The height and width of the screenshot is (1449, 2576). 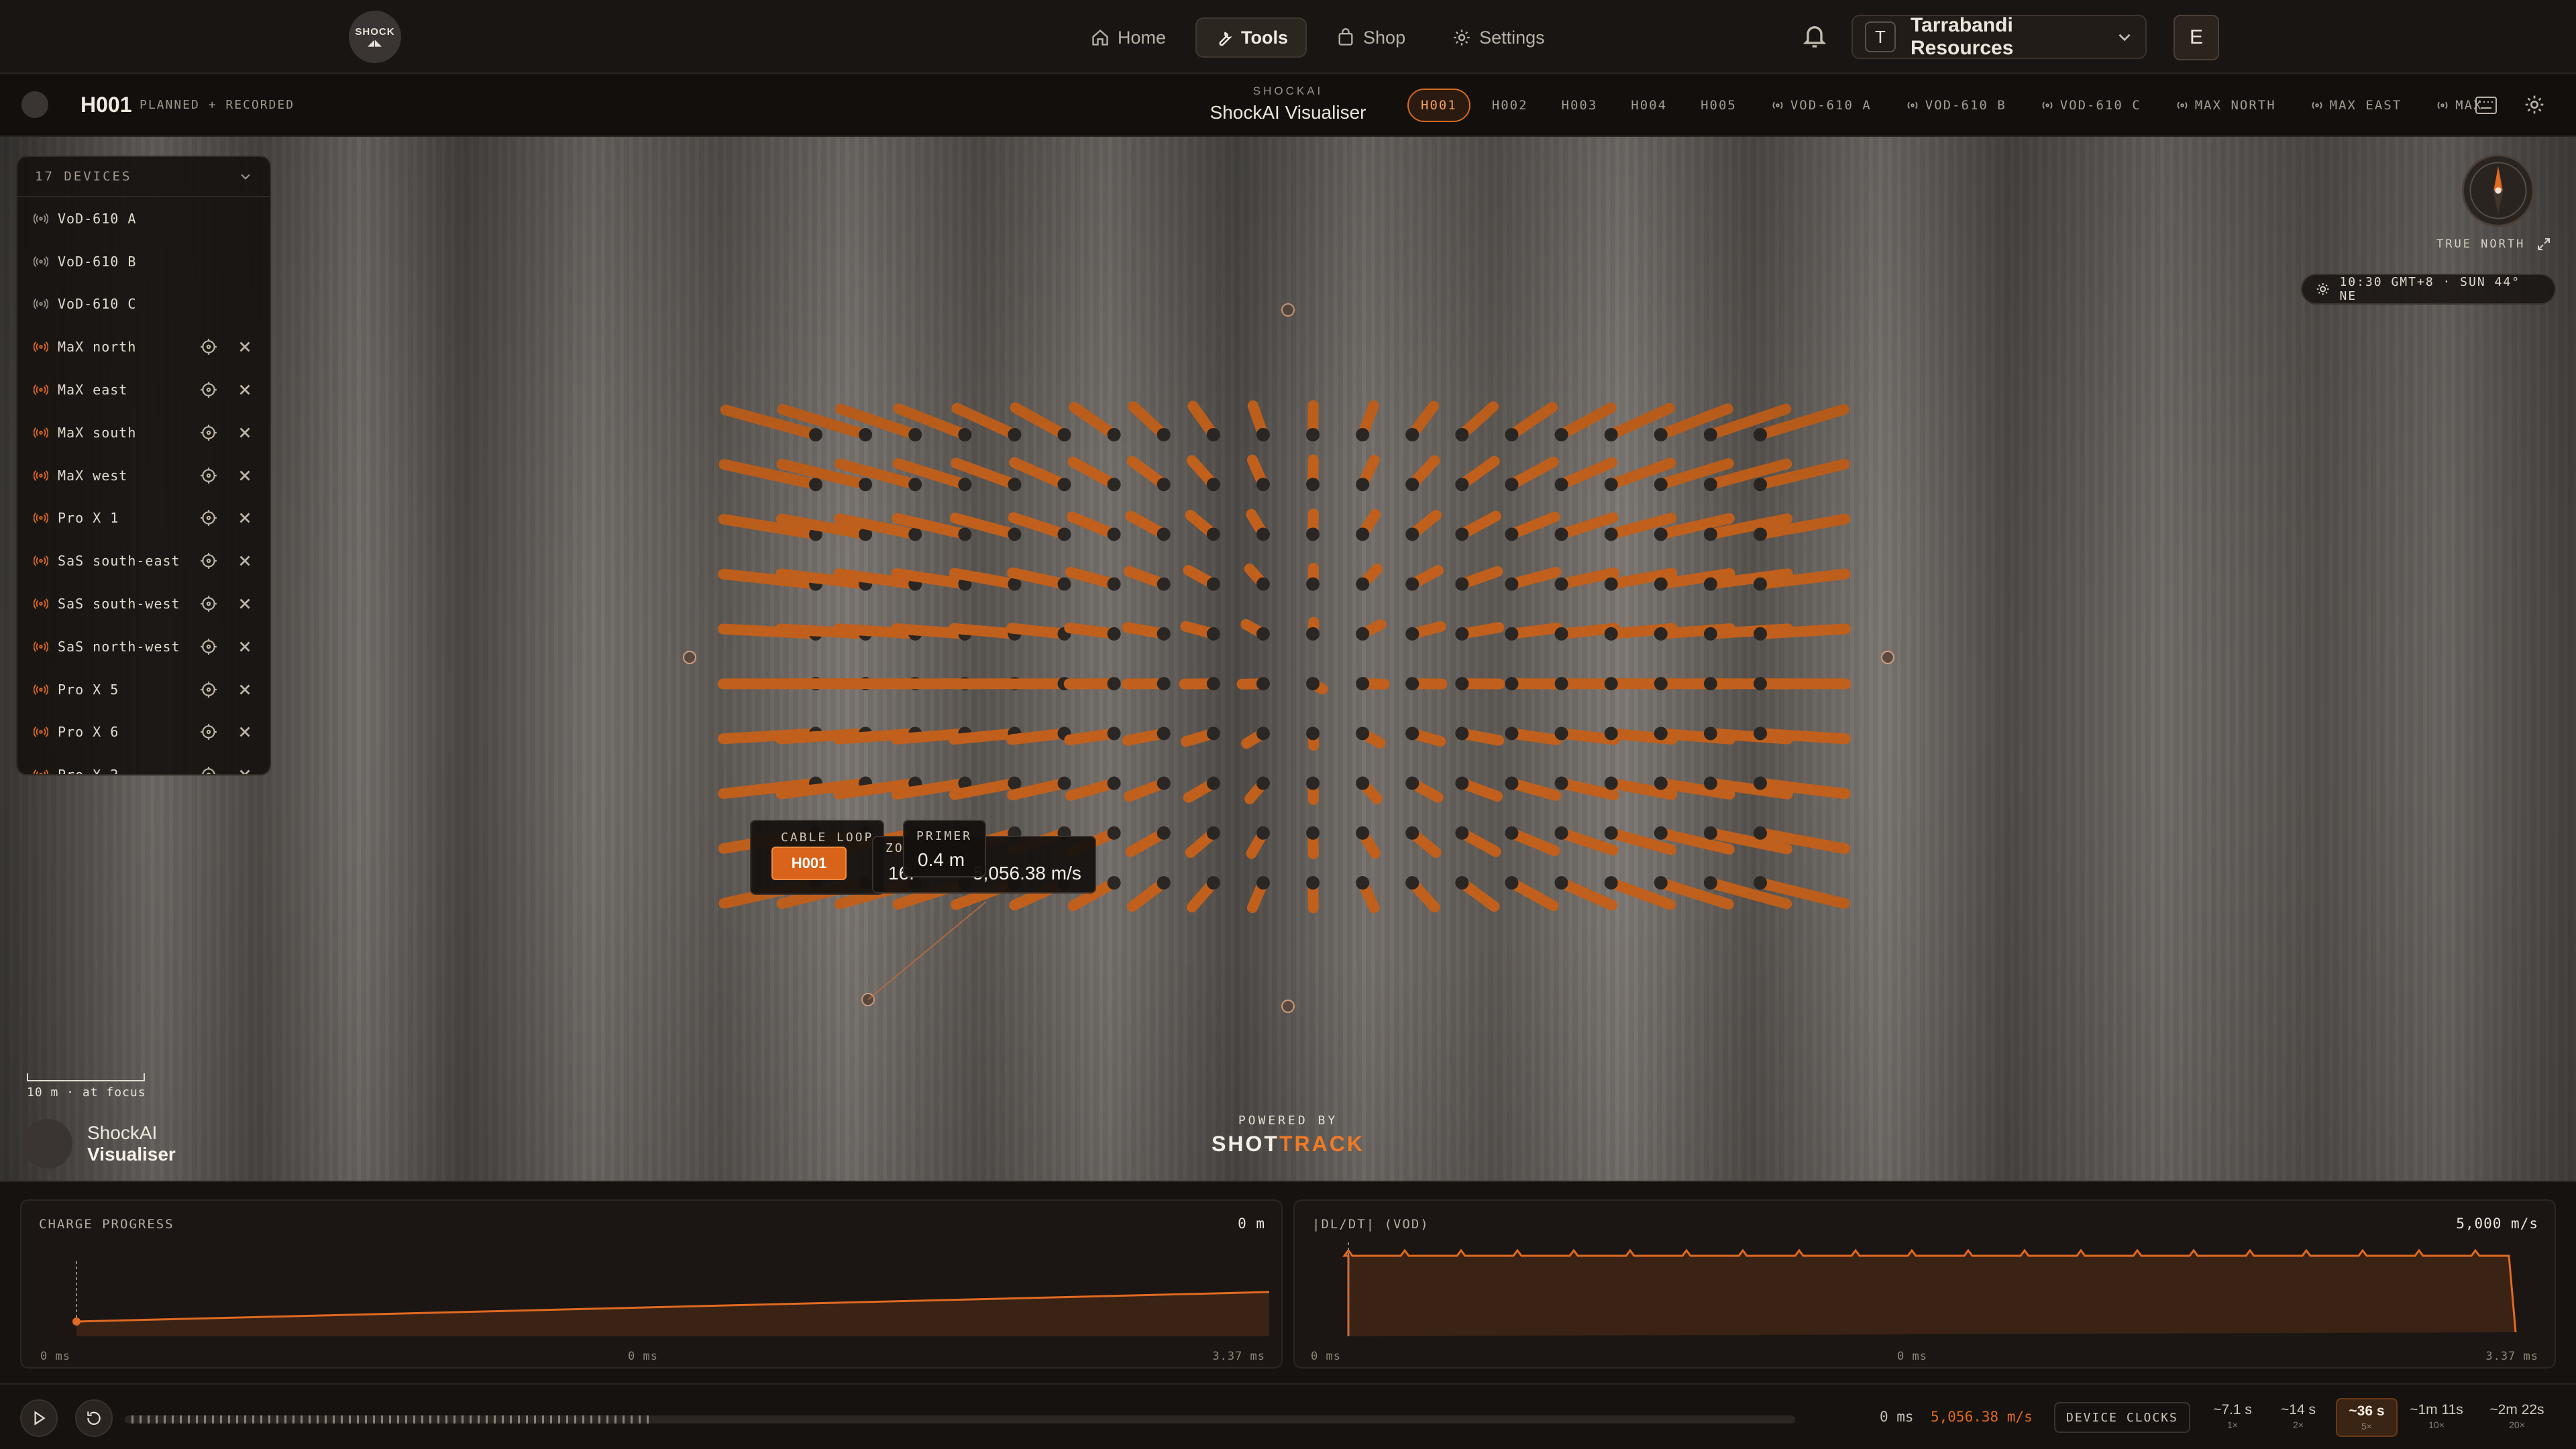 What do you see at coordinates (2196, 37) in the screenshot?
I see `user-avatar: E` at bounding box center [2196, 37].